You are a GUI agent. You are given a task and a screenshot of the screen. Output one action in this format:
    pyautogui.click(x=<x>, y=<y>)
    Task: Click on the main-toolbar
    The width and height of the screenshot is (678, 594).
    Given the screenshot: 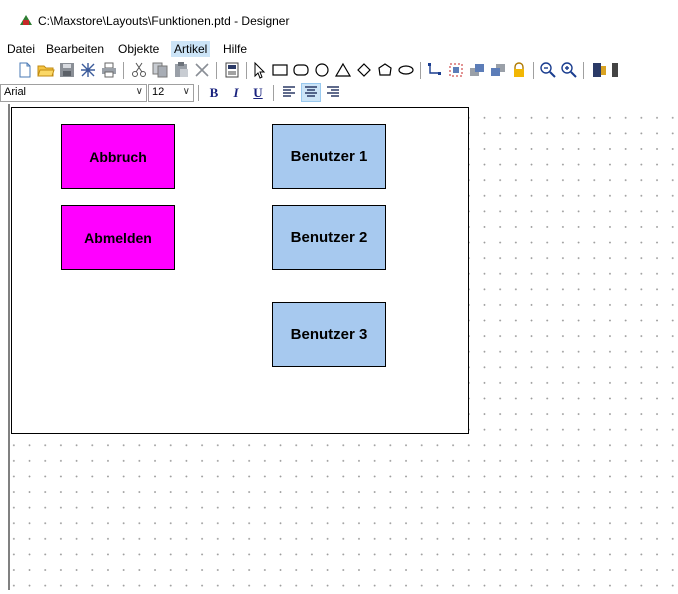 What is the action you would take?
    pyautogui.click(x=339, y=70)
    